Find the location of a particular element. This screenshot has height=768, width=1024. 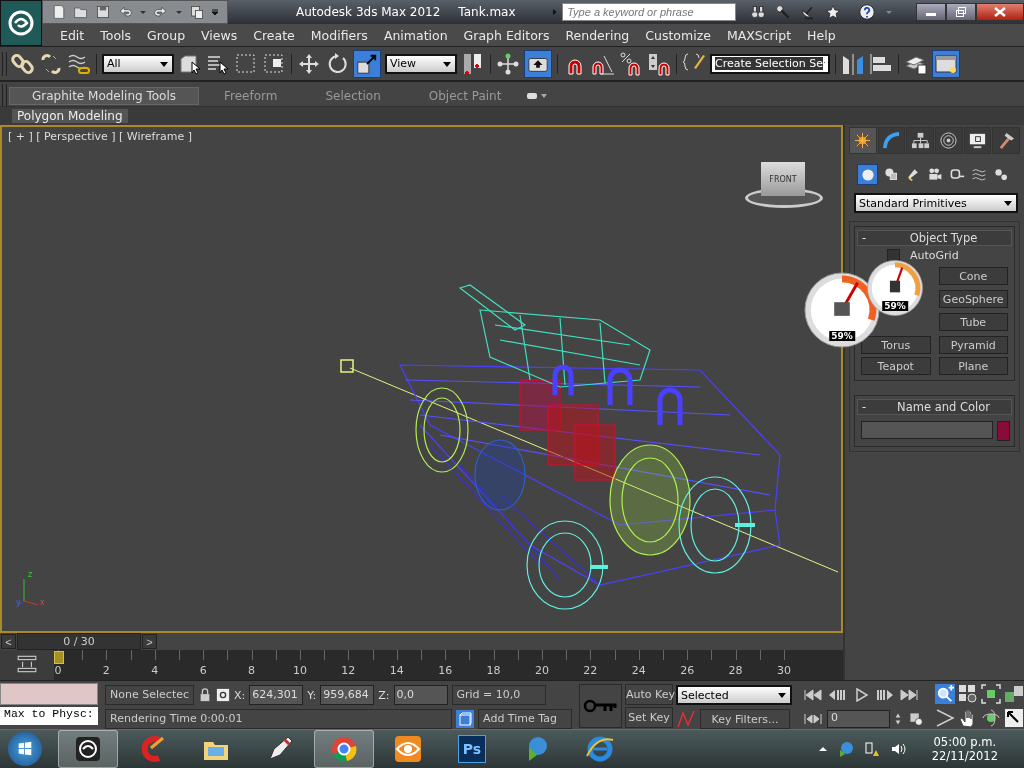

new-file-icon is located at coordinates (59, 12).